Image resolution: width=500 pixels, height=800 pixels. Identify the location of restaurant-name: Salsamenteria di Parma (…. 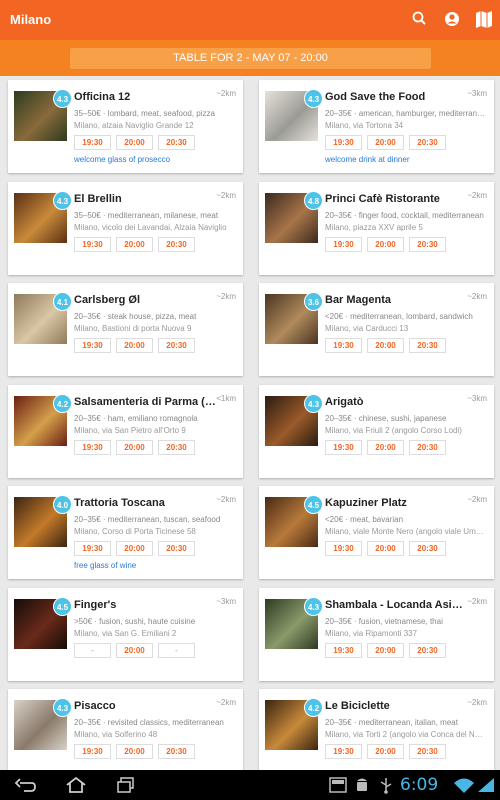
(149, 402).